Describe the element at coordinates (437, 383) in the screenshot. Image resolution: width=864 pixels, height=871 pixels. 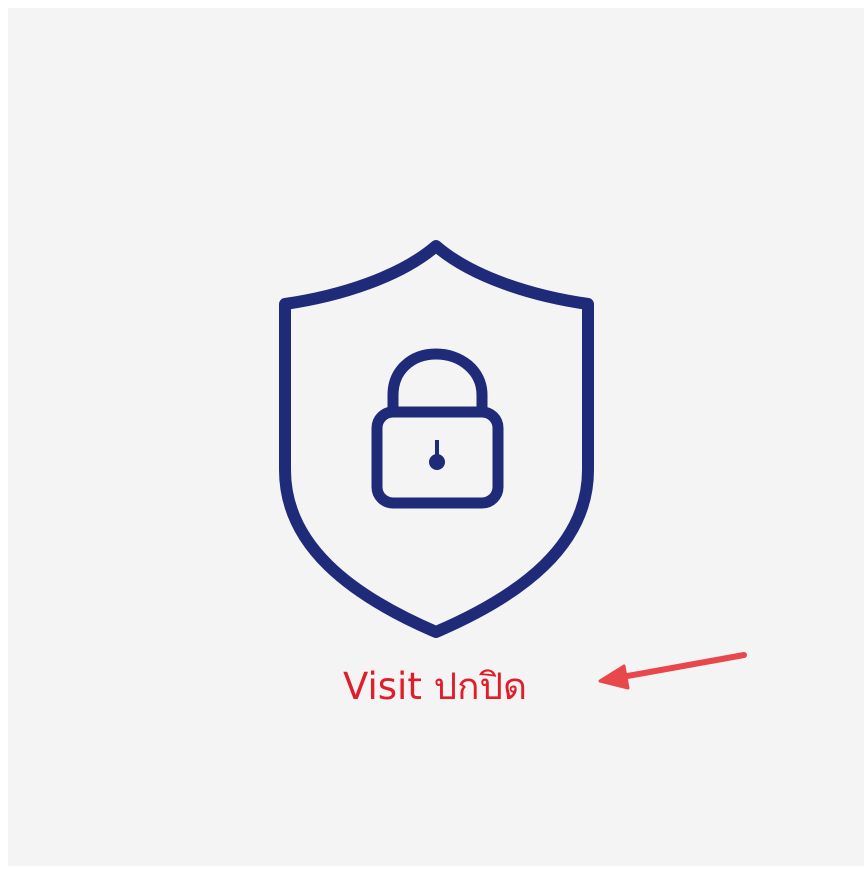
I see `lock-shackle` at that location.